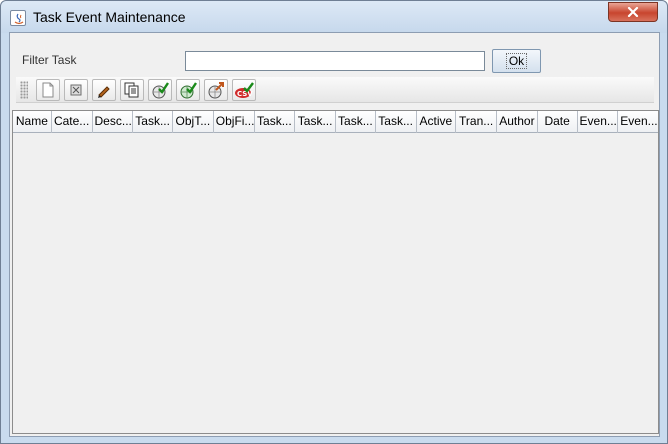  I want to click on globe-check-icon, so click(160, 90).